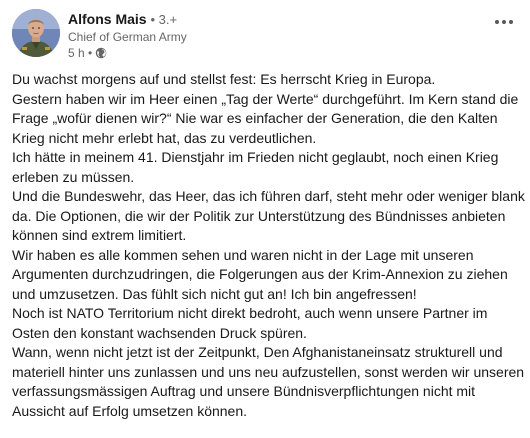 The height and width of the screenshot is (438, 530). I want to click on author-headline: Chief of German Army, so click(127, 37).